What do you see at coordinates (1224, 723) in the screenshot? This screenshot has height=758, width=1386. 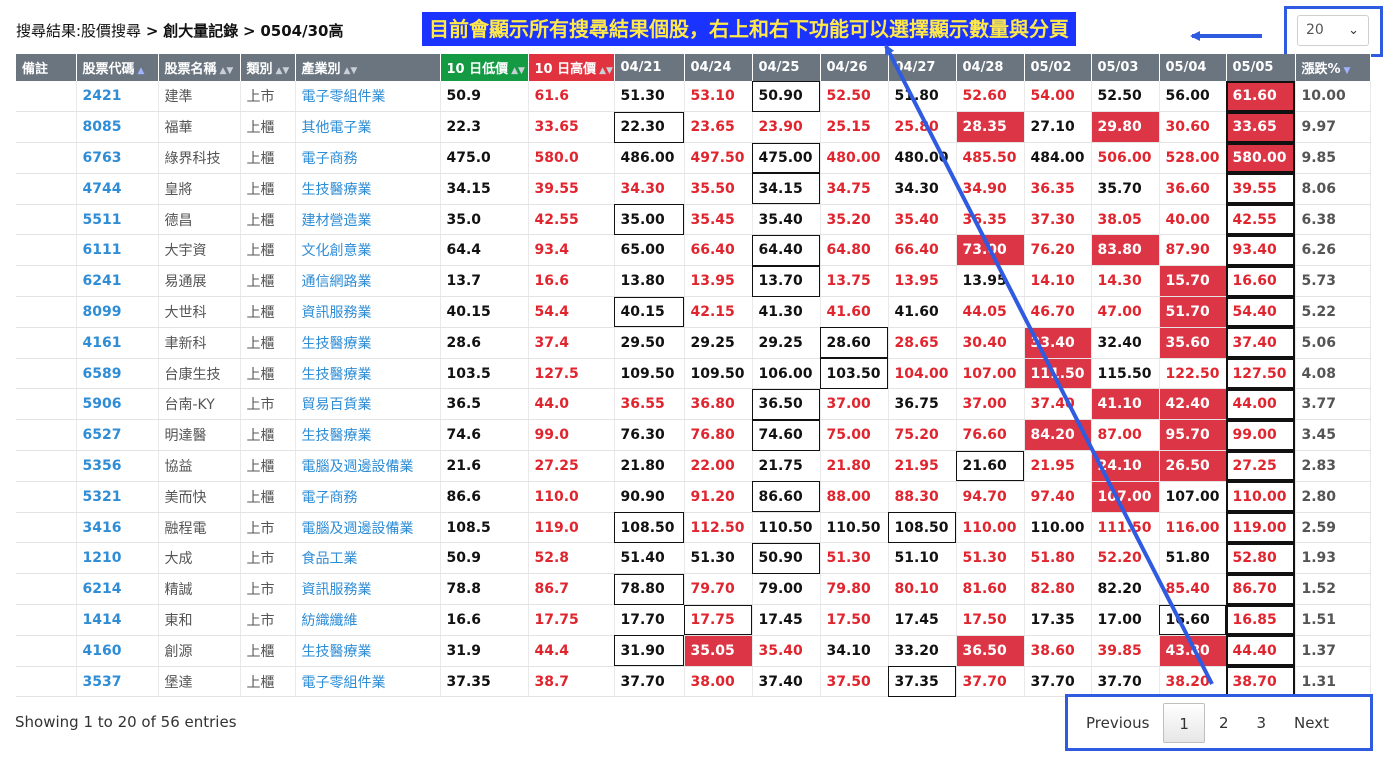 I see `pagination-page-2: 2` at bounding box center [1224, 723].